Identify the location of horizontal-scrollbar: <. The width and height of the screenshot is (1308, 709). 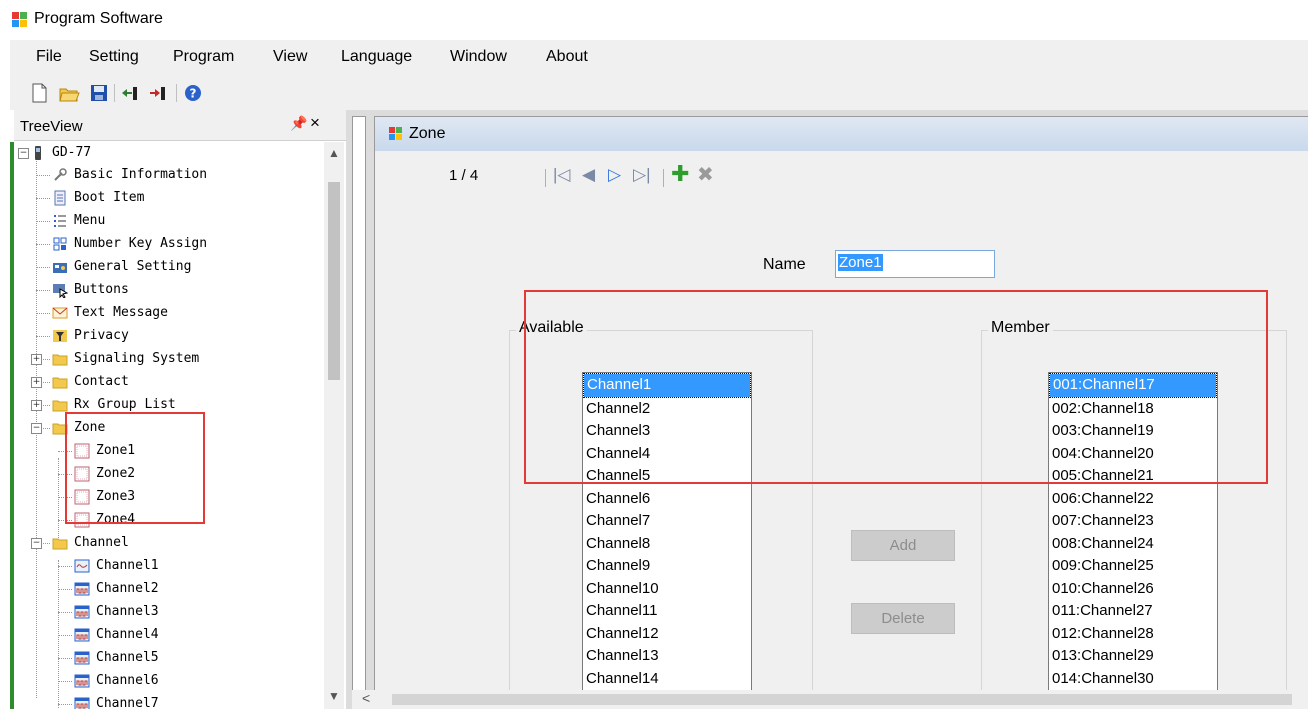
(830, 699).